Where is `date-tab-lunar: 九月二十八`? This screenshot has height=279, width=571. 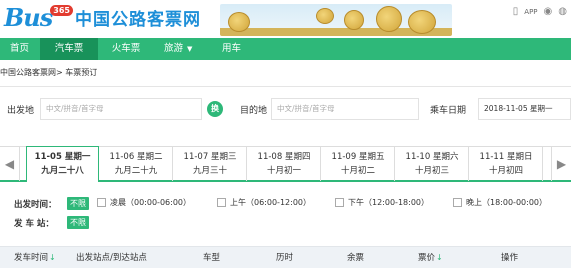
date-tab-lunar: 九月二十八 is located at coordinates (62, 171).